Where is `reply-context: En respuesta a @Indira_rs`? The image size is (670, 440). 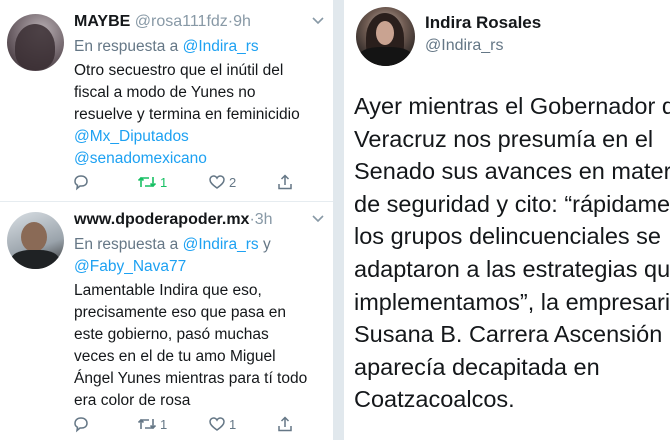
reply-context: En respuesta a @Indira_rs is located at coordinates (166, 47).